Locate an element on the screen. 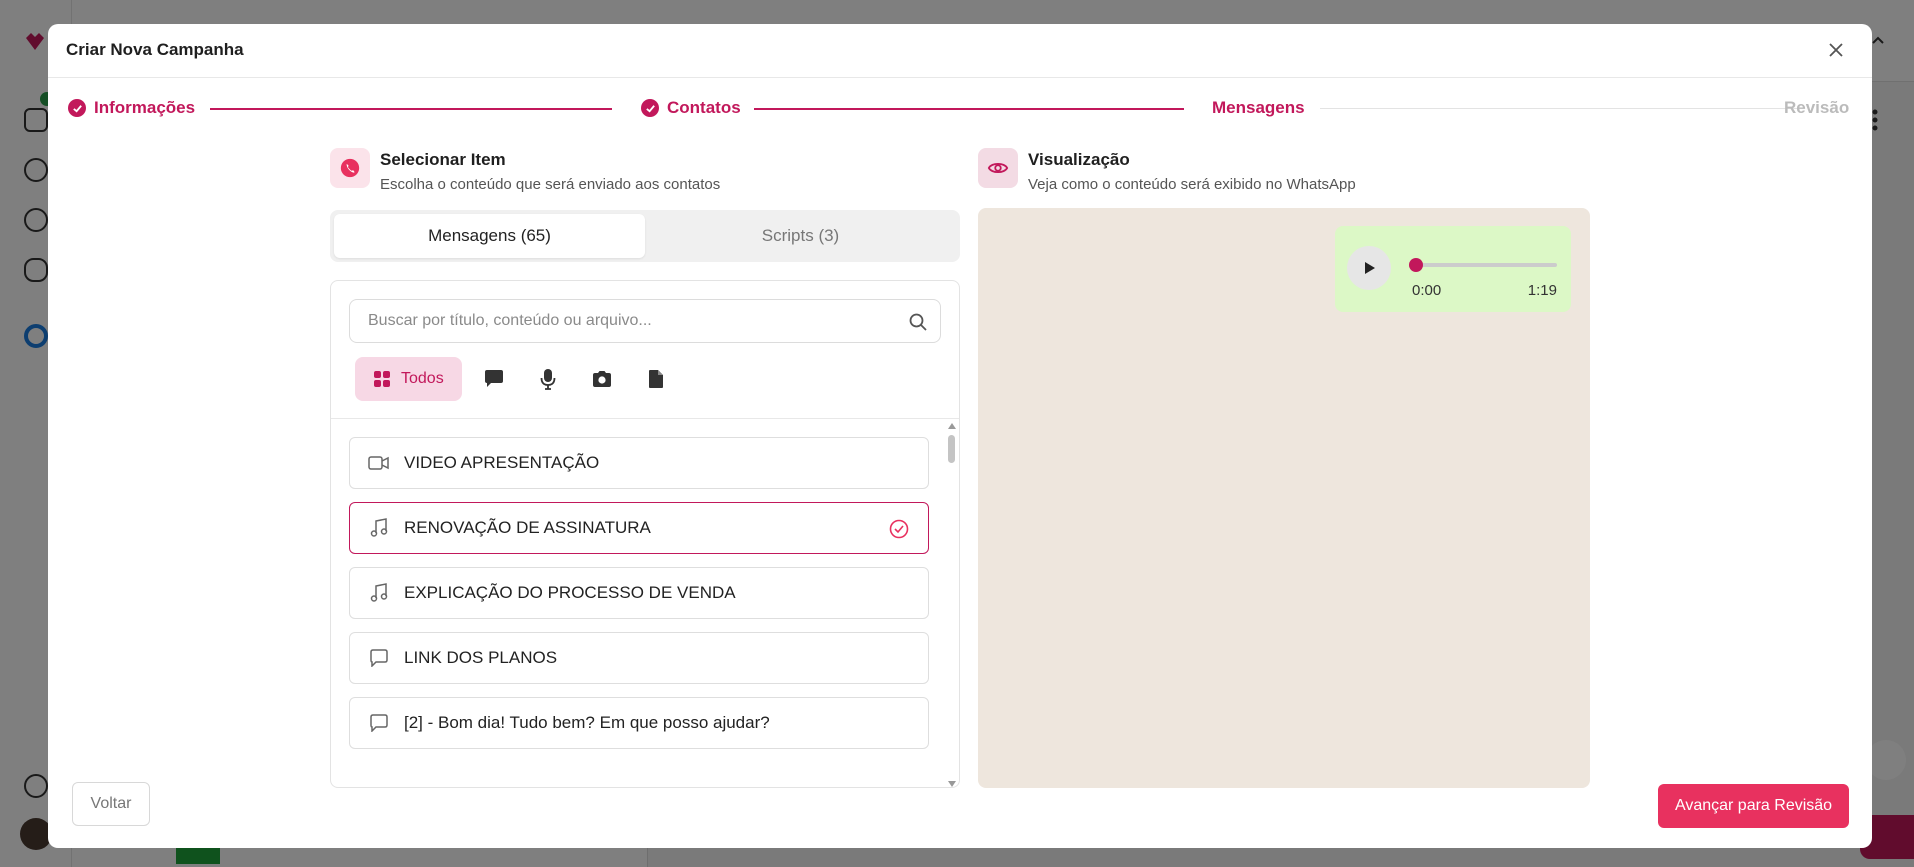 The width and height of the screenshot is (1914, 867). audio-progress-knob is located at coordinates (1416, 265).